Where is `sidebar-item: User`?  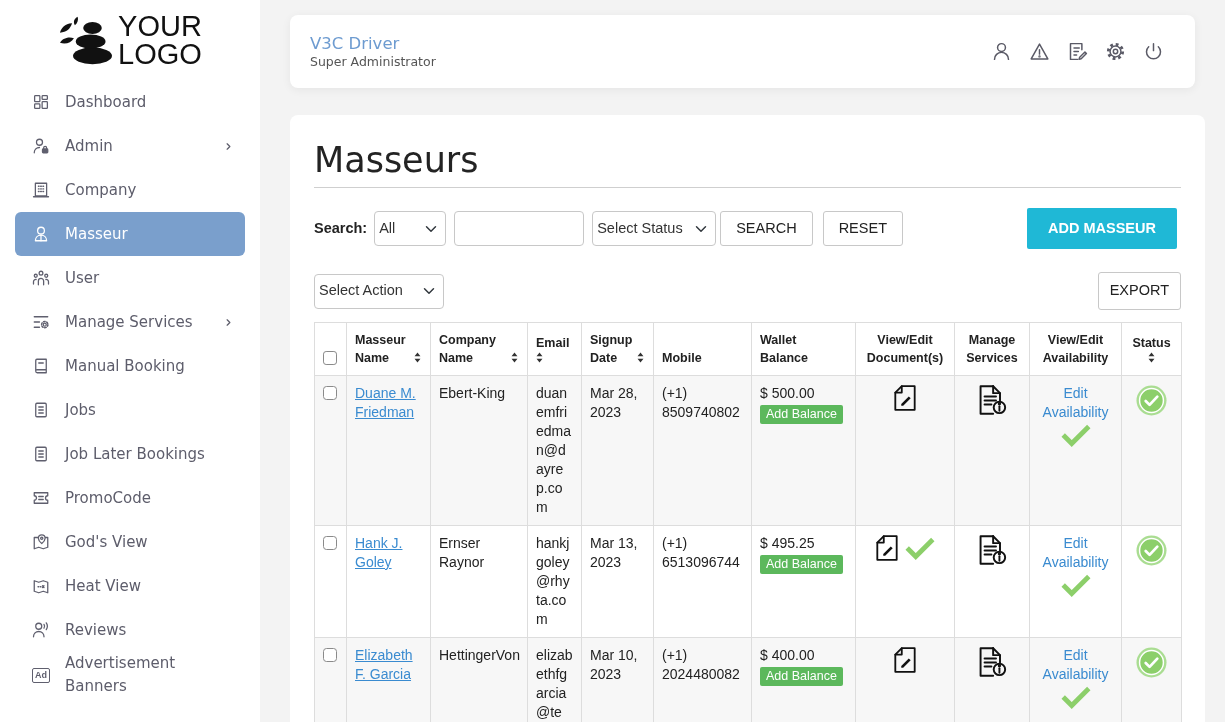
sidebar-item: User is located at coordinates (130, 278).